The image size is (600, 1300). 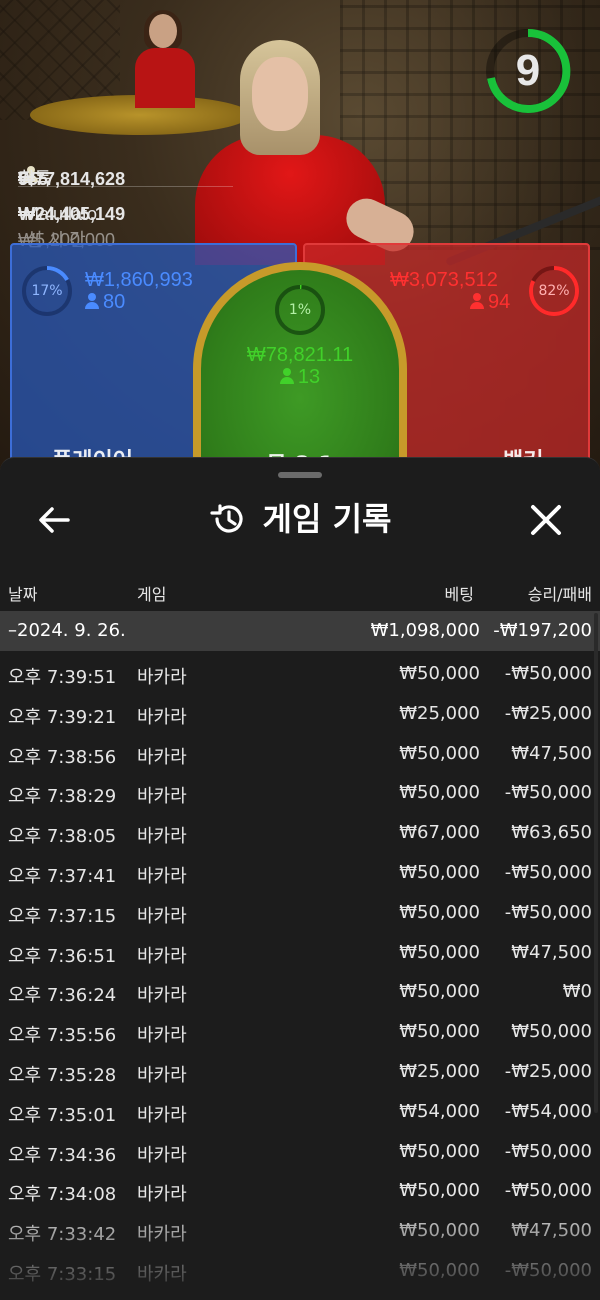 I want to click on summary-bet: ₩1,098,000, so click(x=425, y=630).